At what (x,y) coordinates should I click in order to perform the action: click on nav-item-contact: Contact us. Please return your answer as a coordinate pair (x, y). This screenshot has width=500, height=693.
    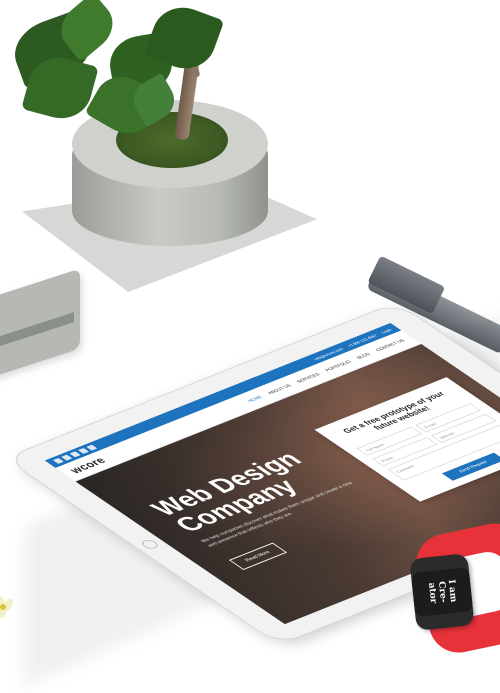
    Looking at the image, I should click on (389, 345).